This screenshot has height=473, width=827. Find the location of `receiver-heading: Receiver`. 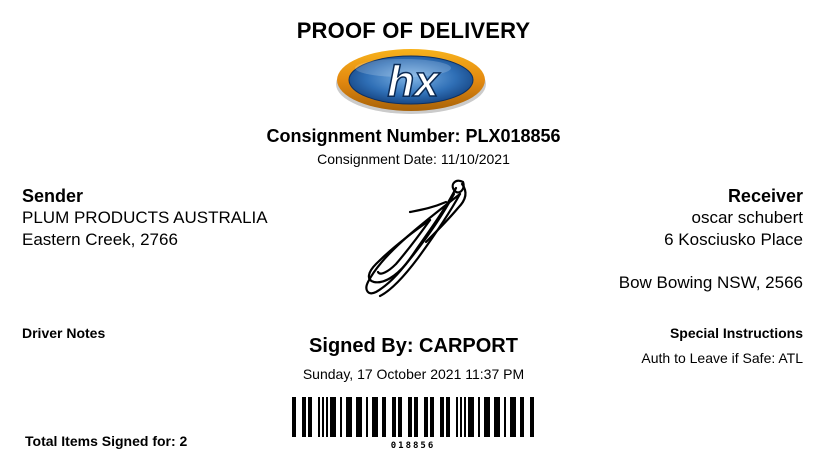

receiver-heading: Receiver is located at coordinates (765, 196).